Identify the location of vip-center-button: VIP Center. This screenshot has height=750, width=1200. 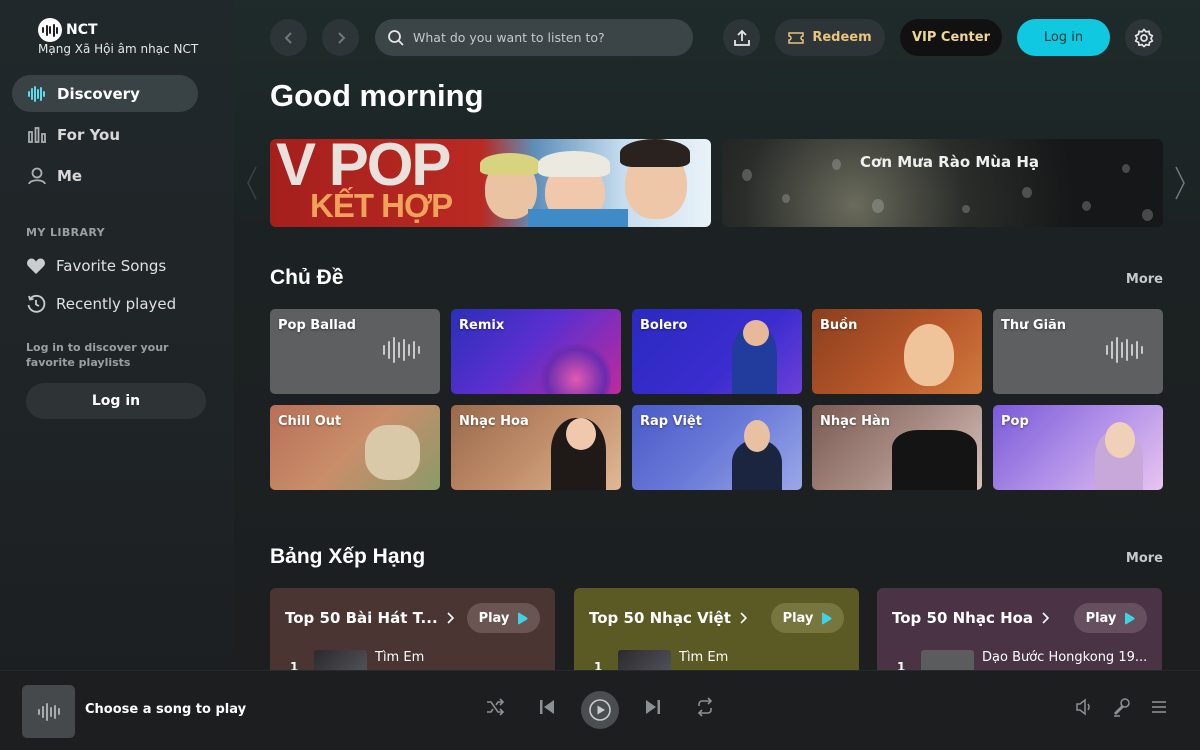
(951, 37).